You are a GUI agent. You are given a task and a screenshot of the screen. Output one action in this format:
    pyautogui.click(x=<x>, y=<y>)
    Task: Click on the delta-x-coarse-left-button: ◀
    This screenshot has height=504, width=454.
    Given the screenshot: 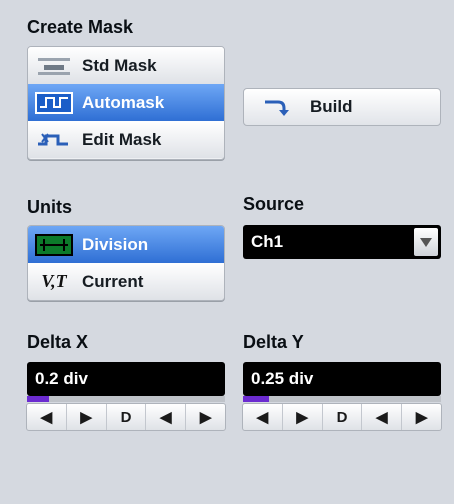 What is the action you would take?
    pyautogui.click(x=47, y=417)
    